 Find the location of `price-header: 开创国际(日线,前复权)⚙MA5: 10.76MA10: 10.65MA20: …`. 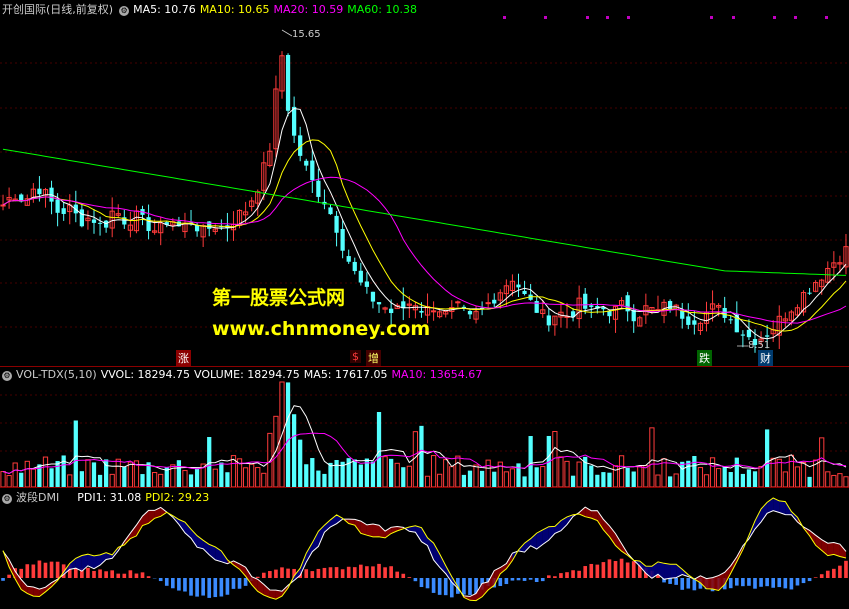

price-header: 开创国际(日线,前复权)⚙MA5: 10.76MA10: 10.65MA20: … is located at coordinates (211, 9).